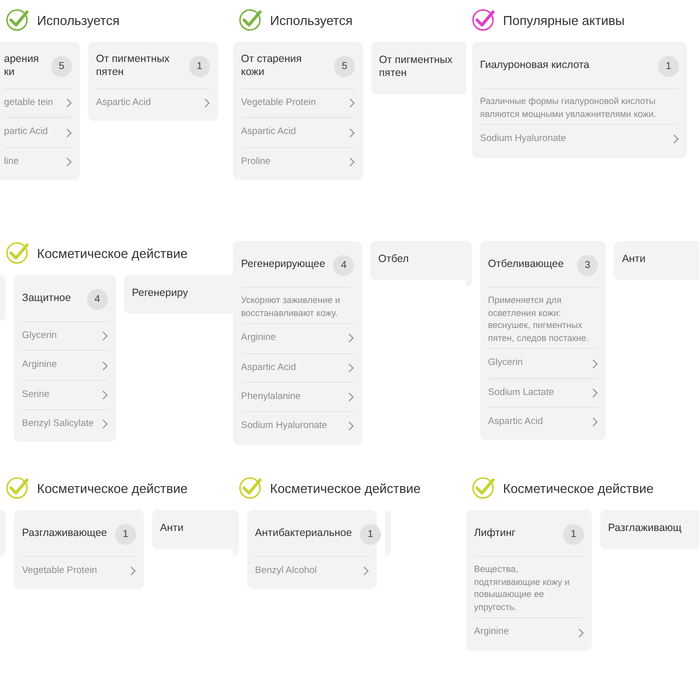 This screenshot has width=700, height=700. What do you see at coordinates (65, 395) in the screenshot?
I see `ingredient-item: Serine` at bounding box center [65, 395].